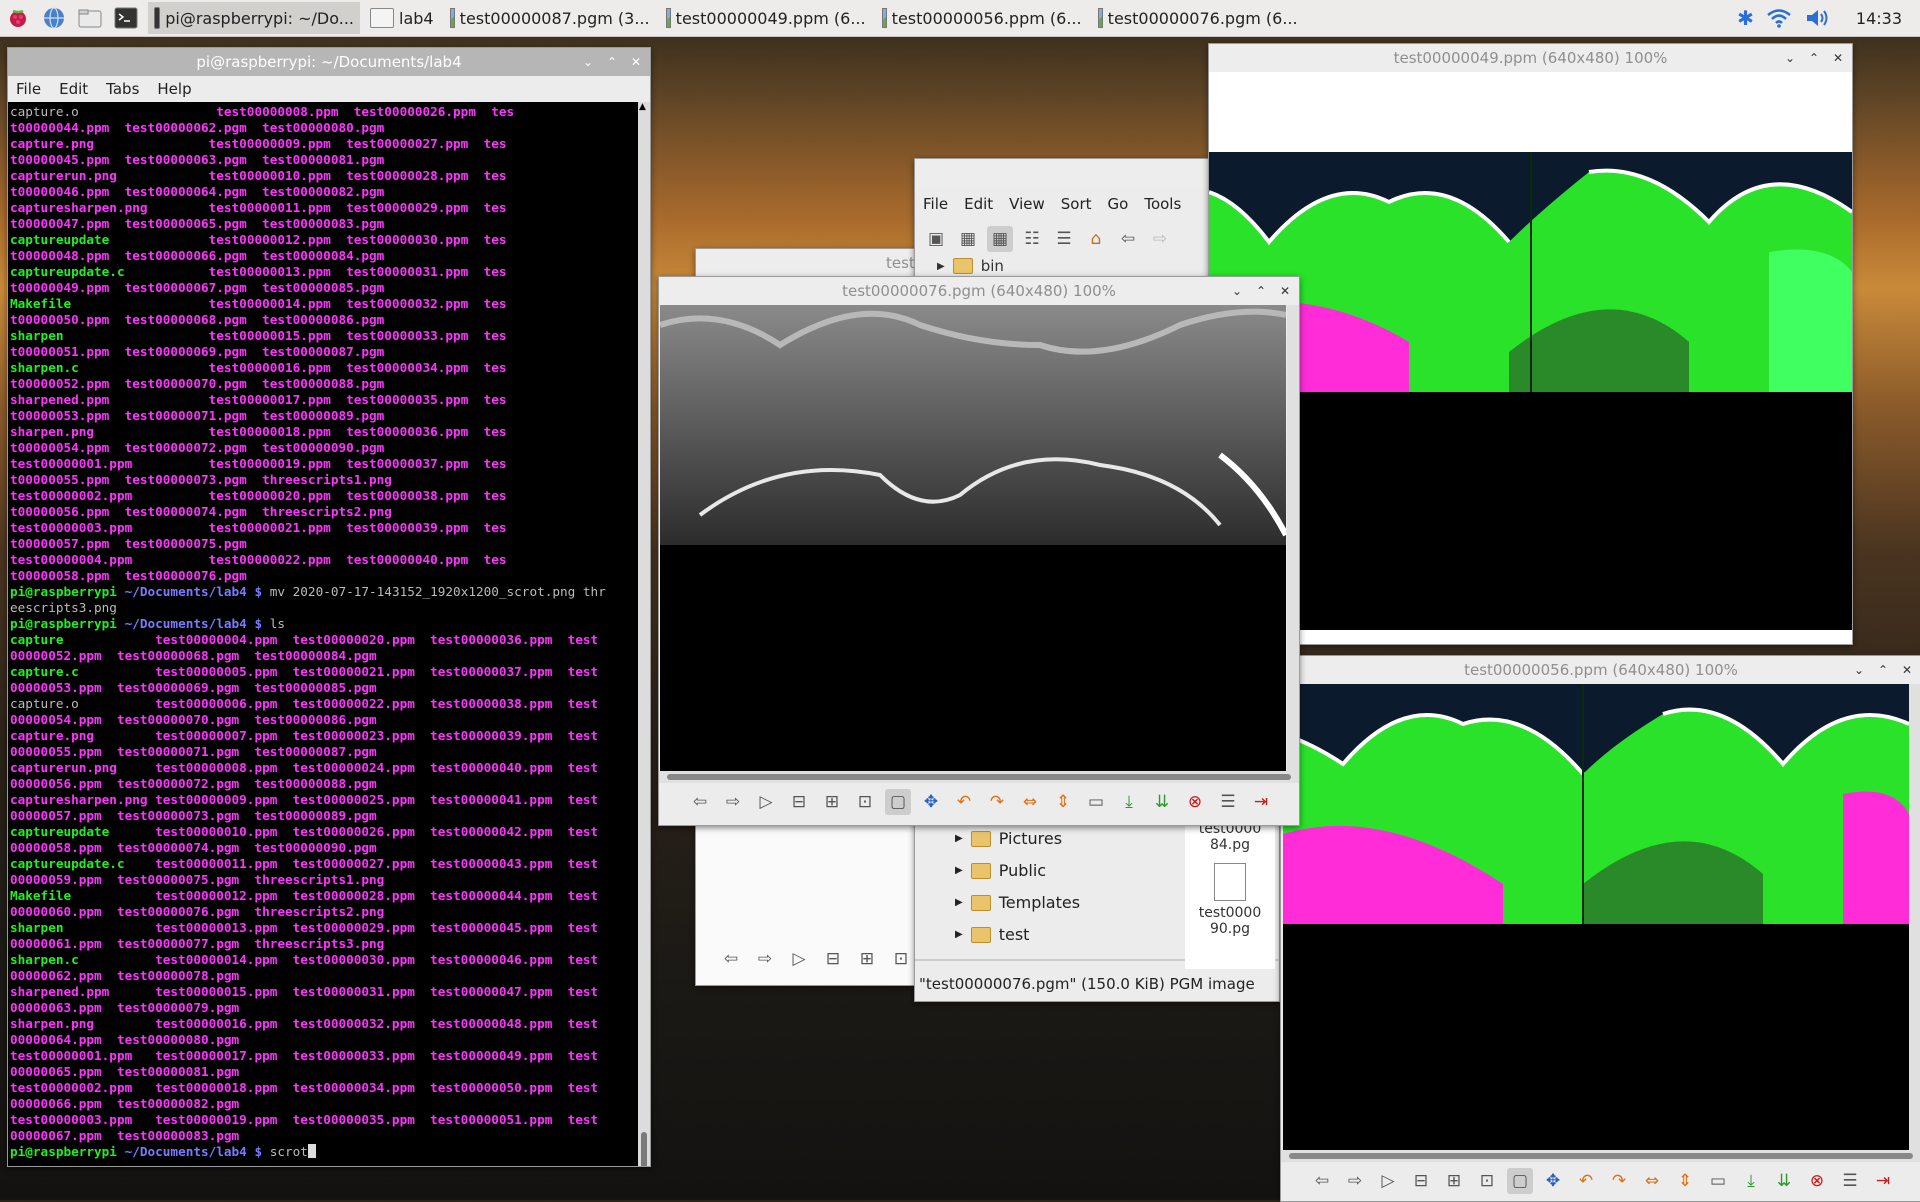 The width and height of the screenshot is (1920, 1202). I want to click on previous-icon: ⇦, so click(1322, 1181).